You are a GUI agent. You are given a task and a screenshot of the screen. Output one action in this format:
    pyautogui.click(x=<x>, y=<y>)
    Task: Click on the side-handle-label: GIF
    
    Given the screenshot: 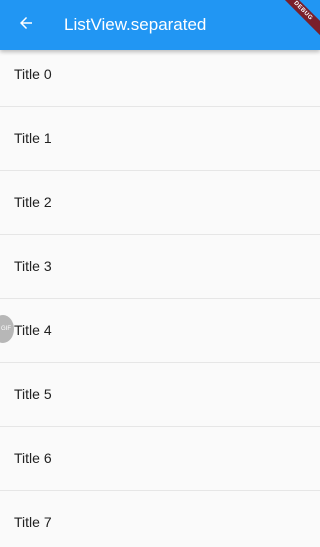 What is the action you would take?
    pyautogui.click(x=6, y=329)
    